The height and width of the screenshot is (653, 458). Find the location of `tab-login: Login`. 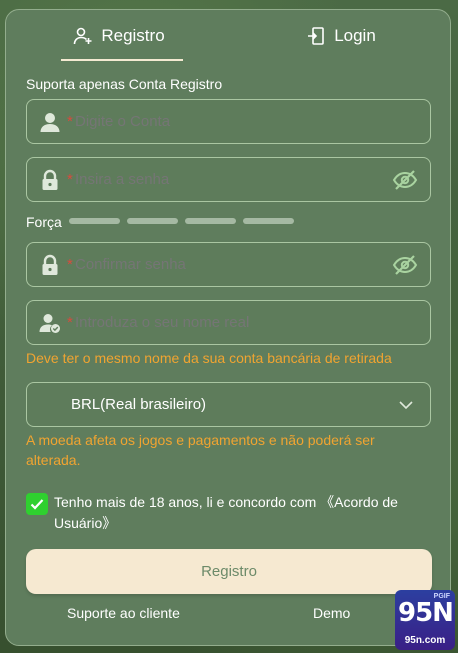

tab-login: Login is located at coordinates (341, 36).